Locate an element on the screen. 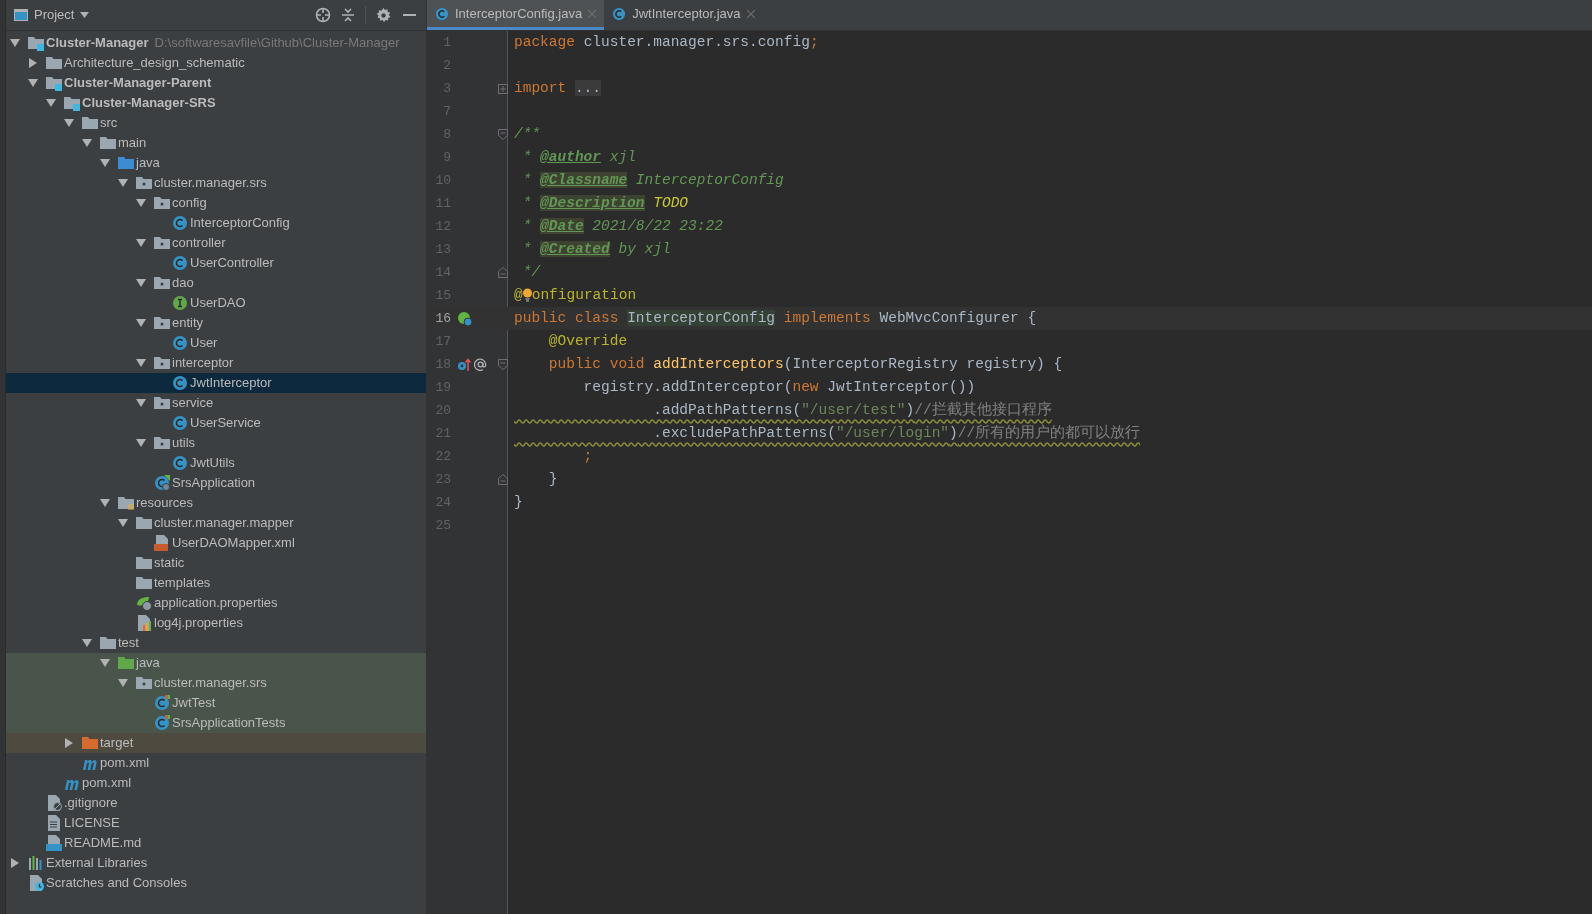  tree-item: application.properties is located at coordinates (216, 603).